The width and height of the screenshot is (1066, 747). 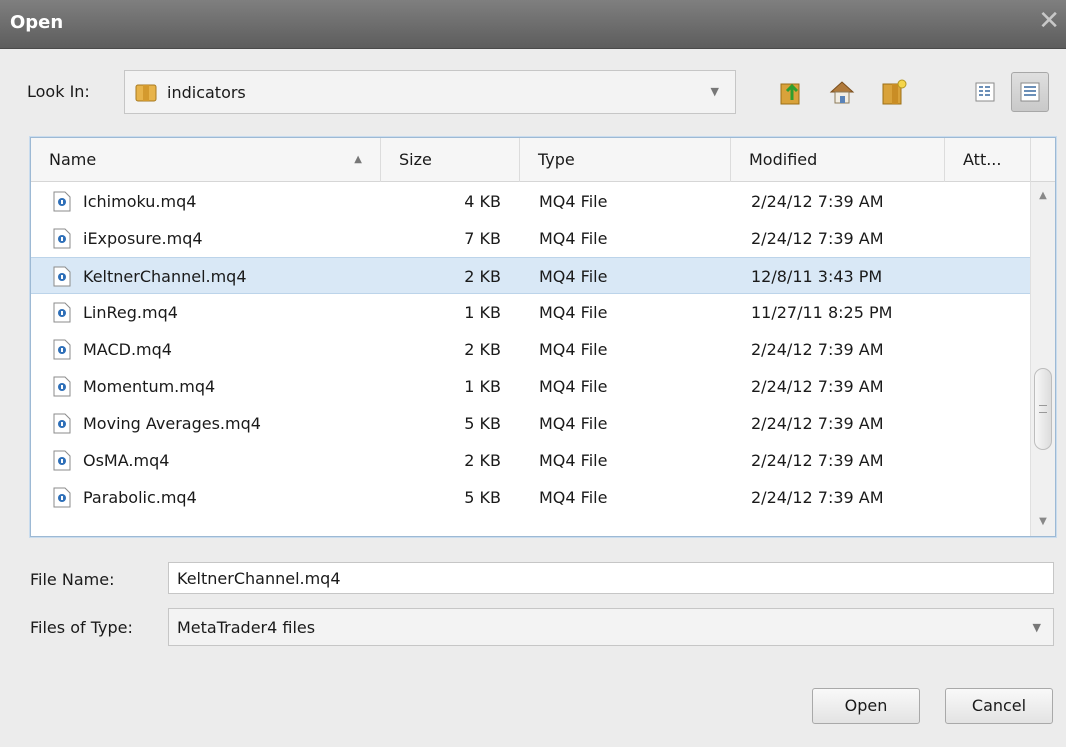 What do you see at coordinates (149, 386) in the screenshot?
I see `file-name-cell: Momentum.mq4` at bounding box center [149, 386].